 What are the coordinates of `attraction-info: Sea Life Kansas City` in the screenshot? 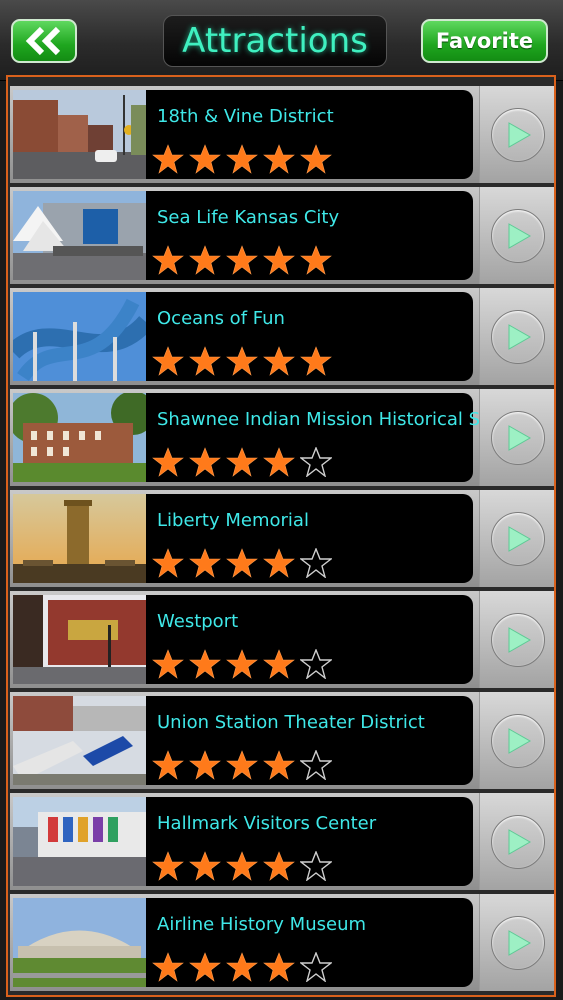 It's located at (309, 235).